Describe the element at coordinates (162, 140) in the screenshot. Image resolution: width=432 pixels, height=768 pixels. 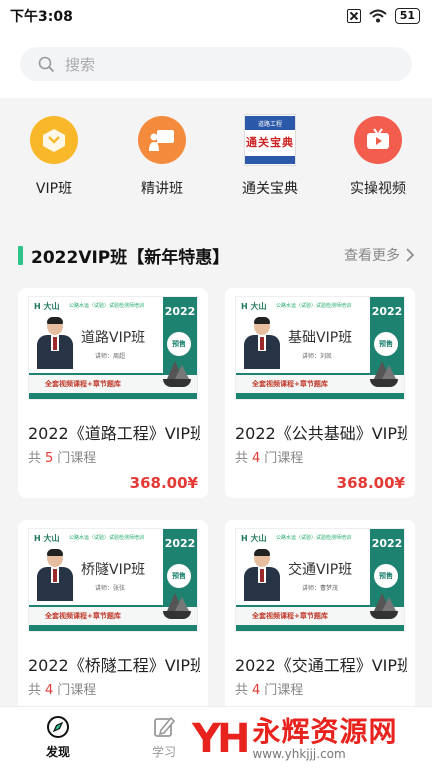
I see `lecture-board-icon` at that location.